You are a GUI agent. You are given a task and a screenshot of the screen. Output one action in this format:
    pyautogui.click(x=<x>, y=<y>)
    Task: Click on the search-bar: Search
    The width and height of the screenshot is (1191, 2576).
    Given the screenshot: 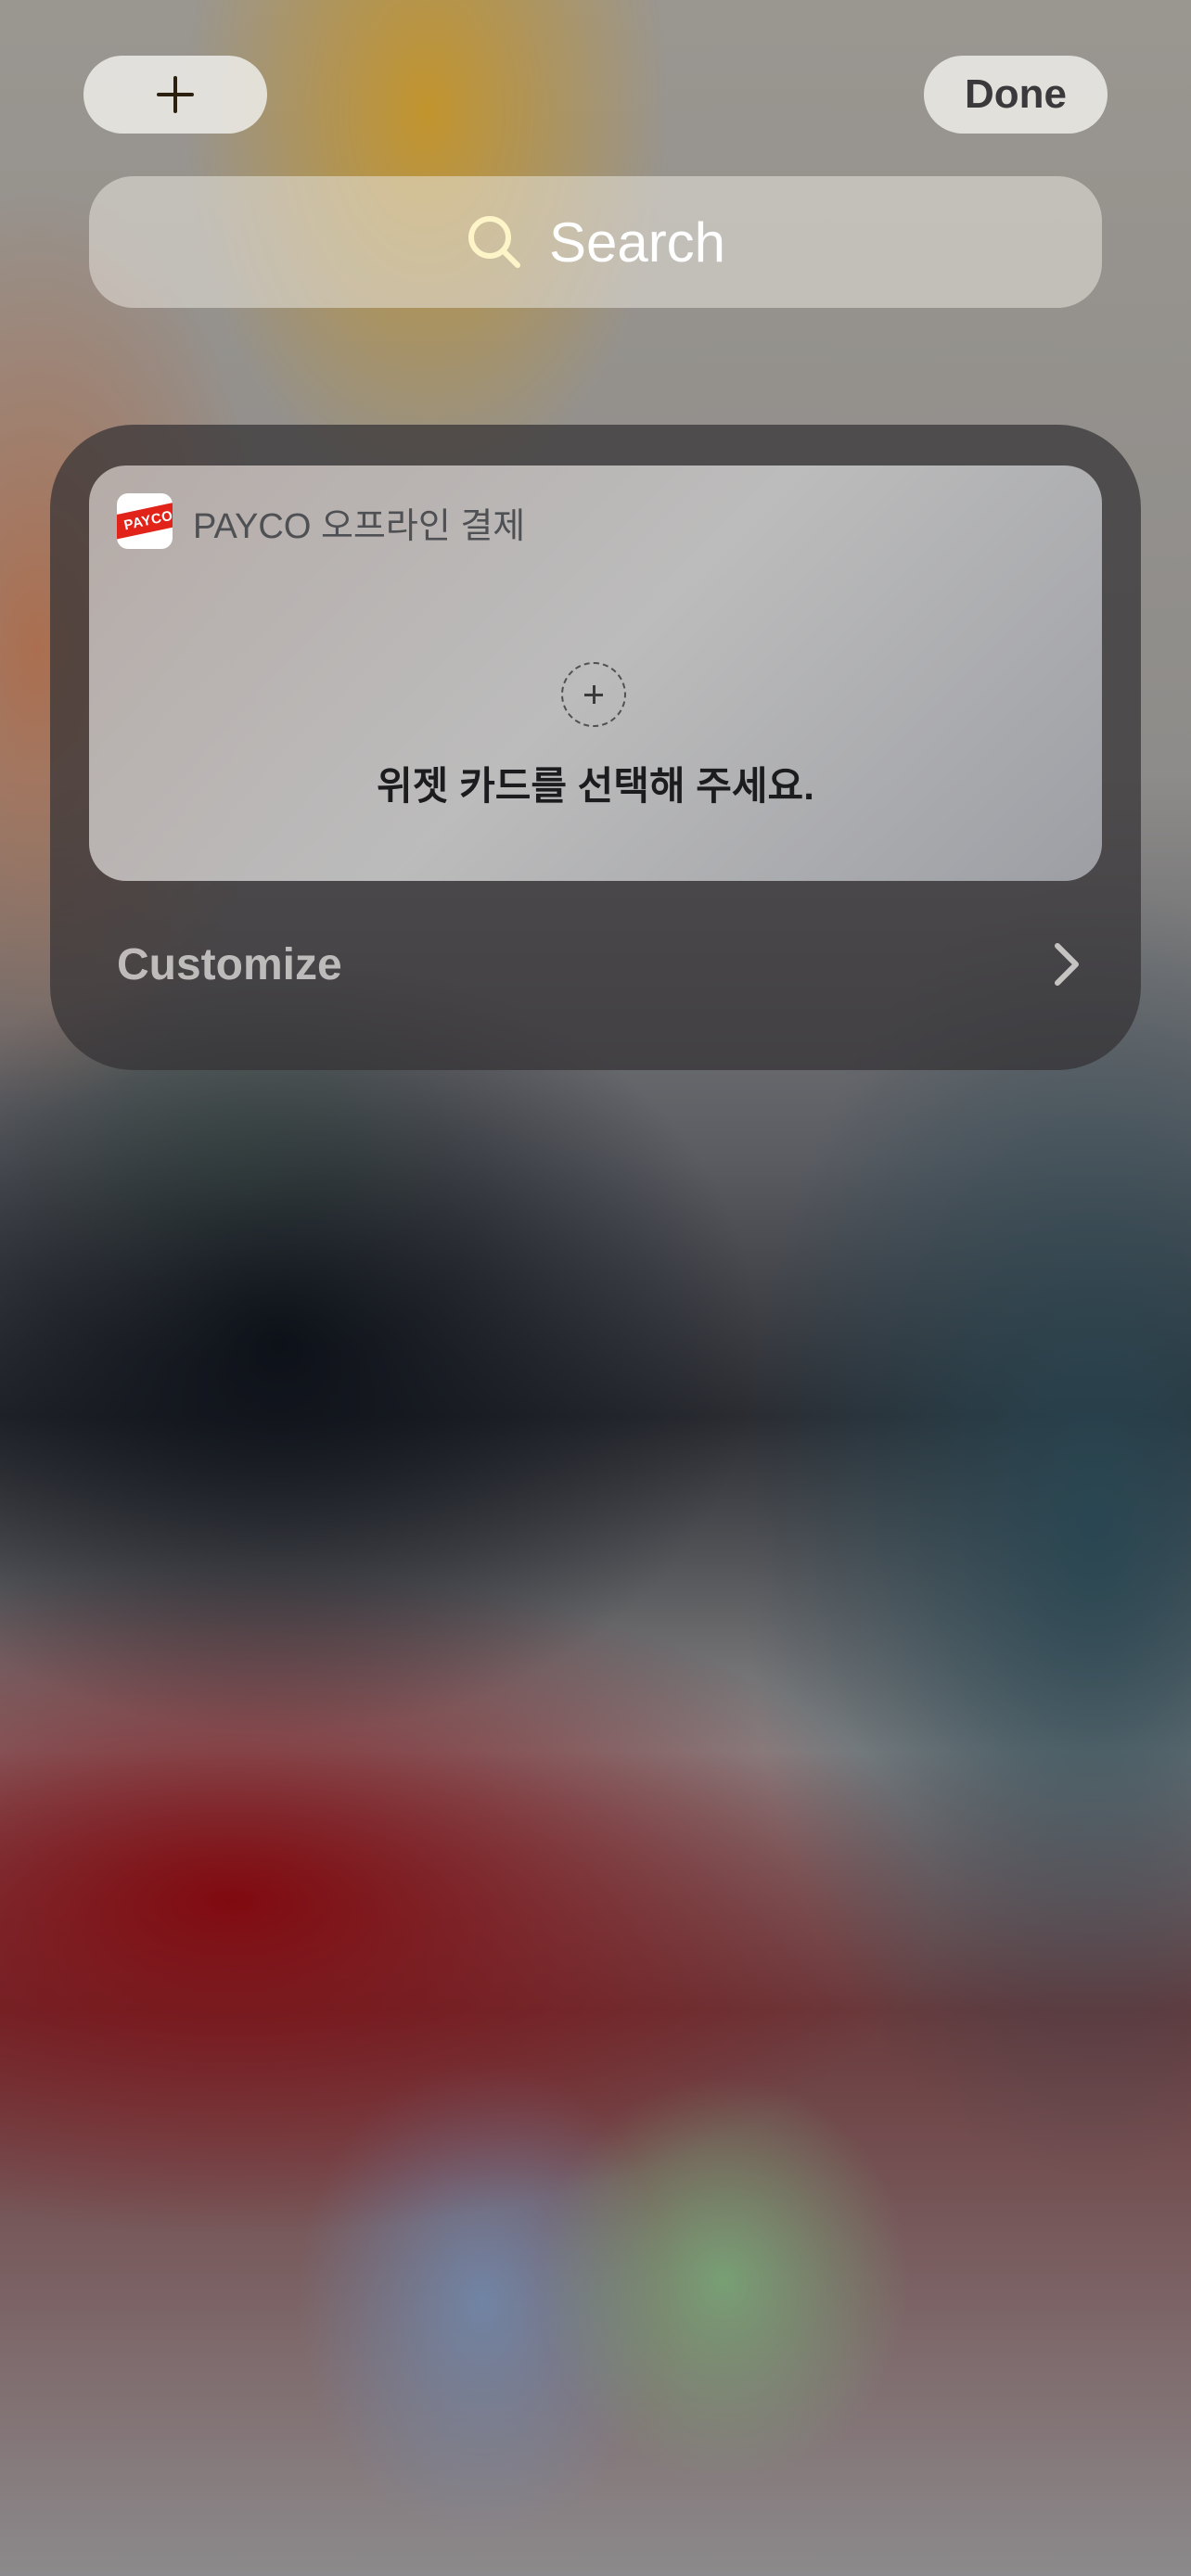 What is the action you would take?
    pyautogui.click(x=595, y=242)
    